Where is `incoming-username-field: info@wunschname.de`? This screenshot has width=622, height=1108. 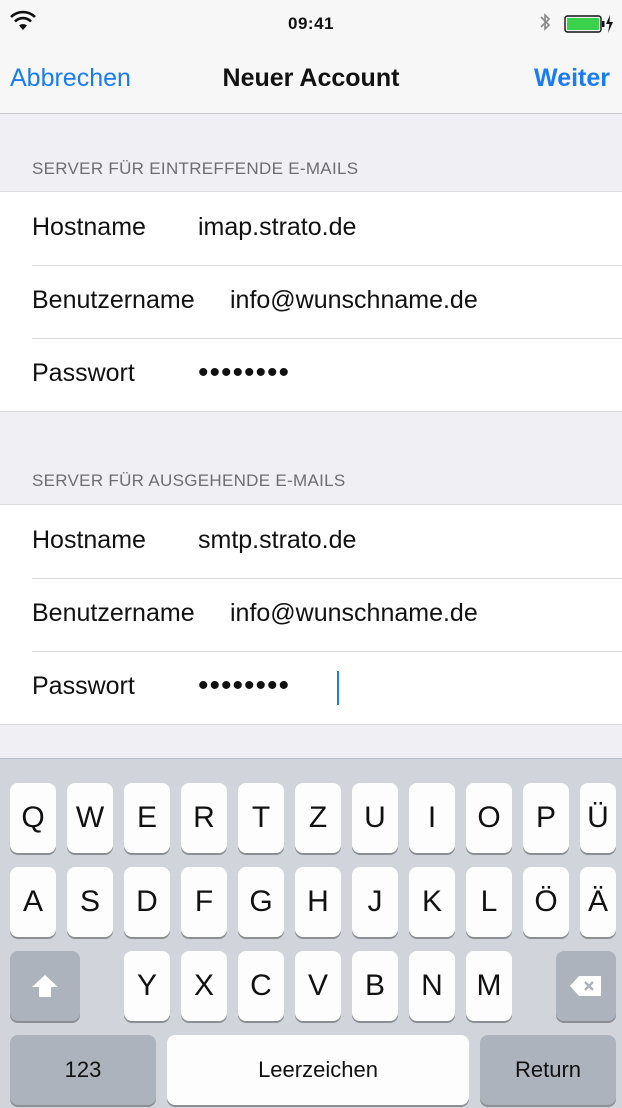
incoming-username-field: info@wunschname.de is located at coordinates (354, 300).